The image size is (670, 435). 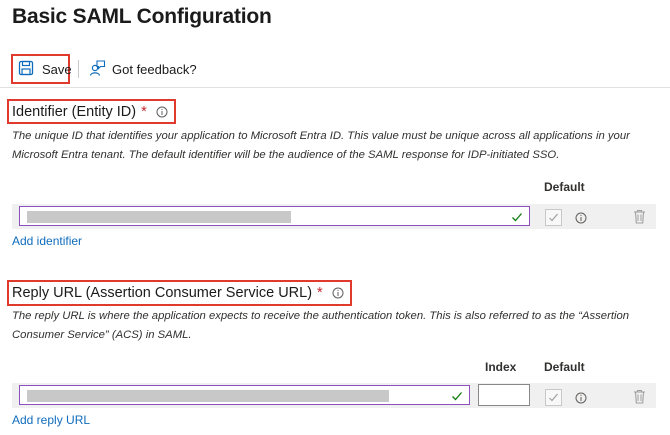 What do you see at coordinates (335, 70) in the screenshot?
I see `command-bar: Save Got feedback?` at bounding box center [335, 70].